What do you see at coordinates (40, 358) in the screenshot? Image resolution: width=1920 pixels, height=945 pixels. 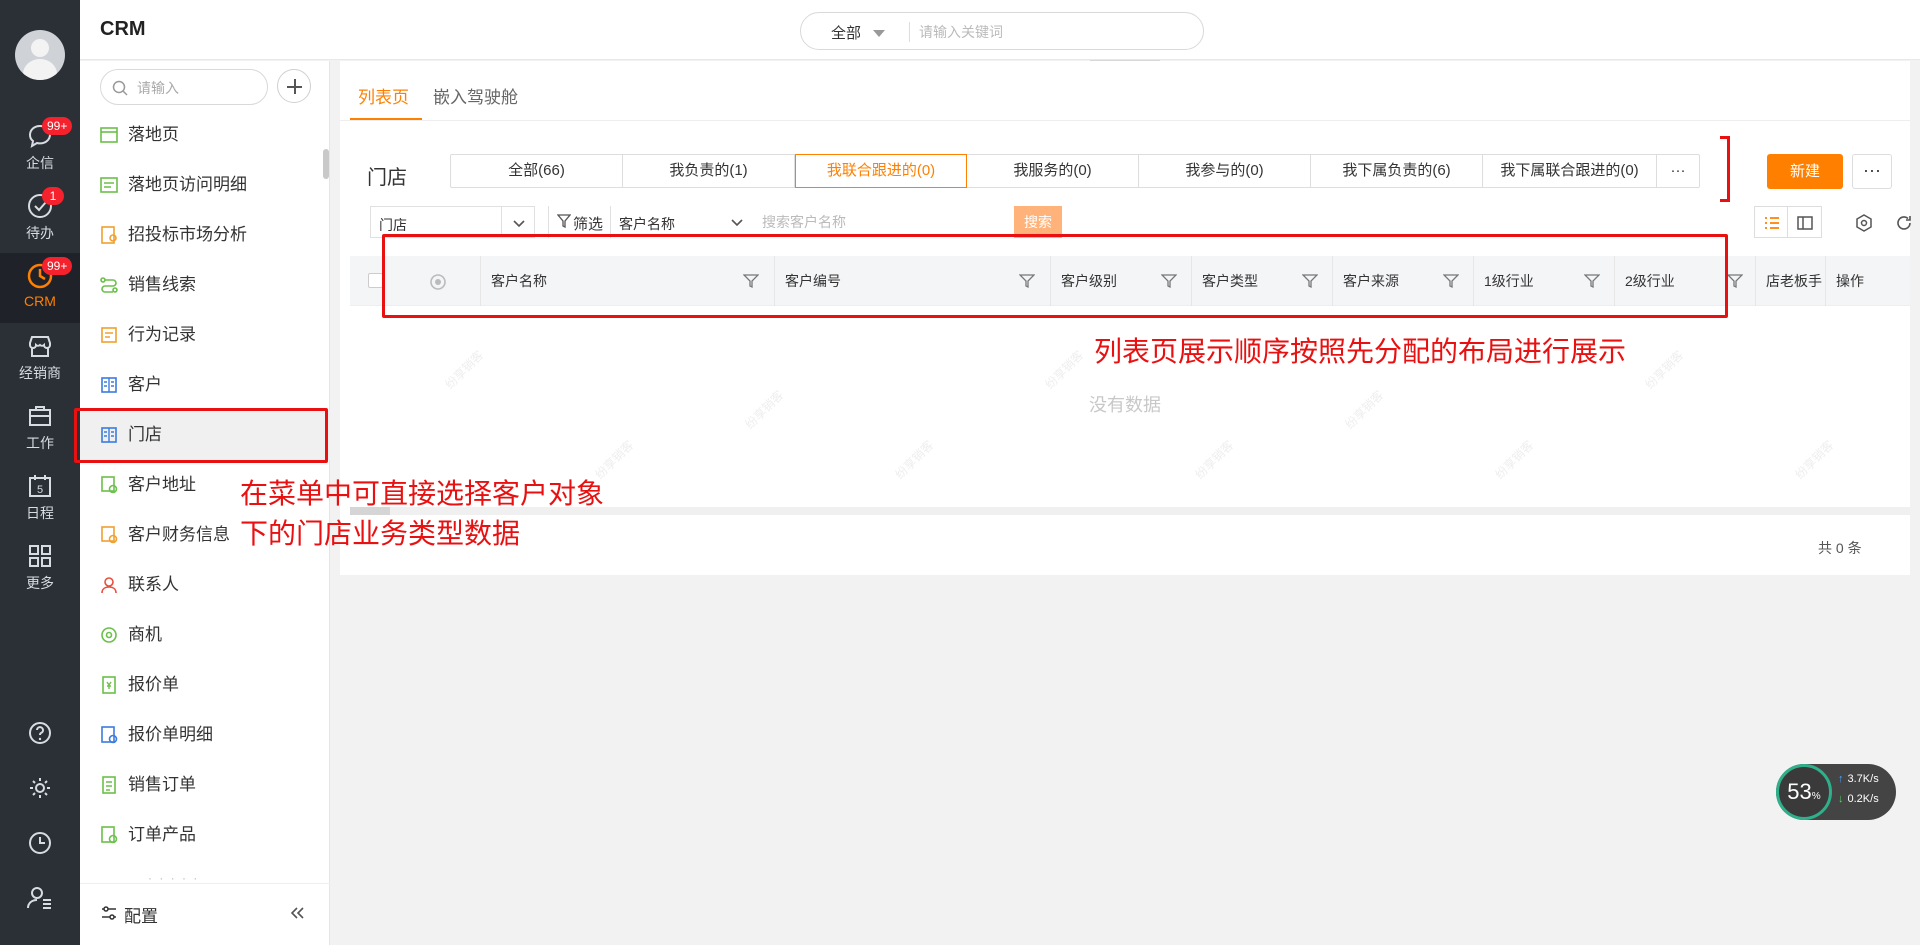 I see `rail-item-dealer: 经销商` at bounding box center [40, 358].